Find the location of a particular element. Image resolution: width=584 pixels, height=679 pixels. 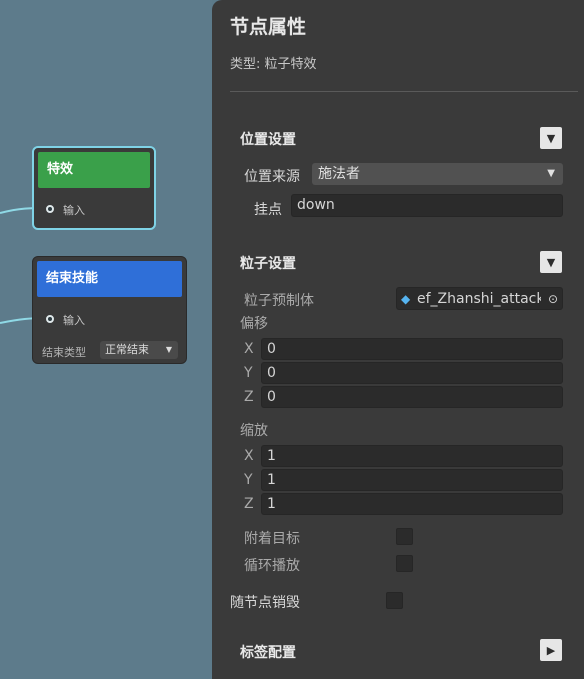

end-skill-node-input-label: 输入 is located at coordinates (74, 320).